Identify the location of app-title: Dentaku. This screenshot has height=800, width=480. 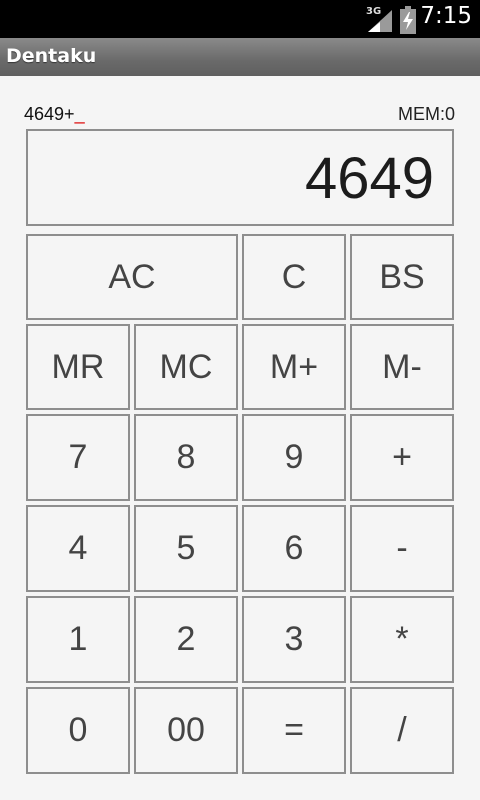
(51, 56).